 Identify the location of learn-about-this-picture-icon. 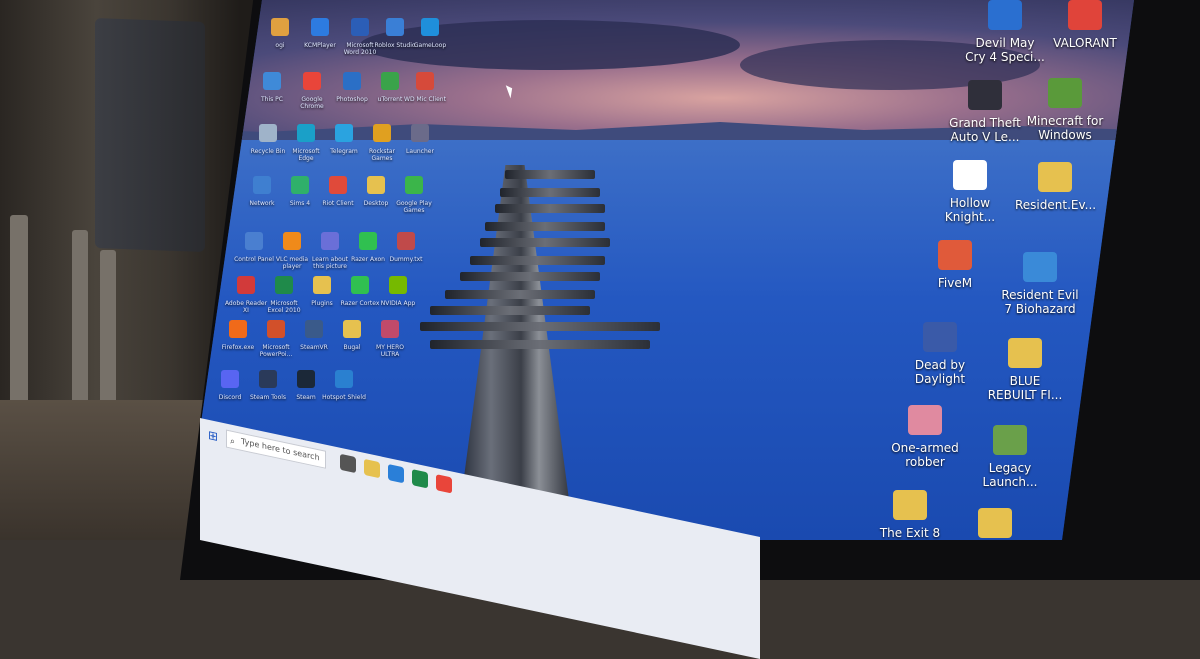
(330, 241).